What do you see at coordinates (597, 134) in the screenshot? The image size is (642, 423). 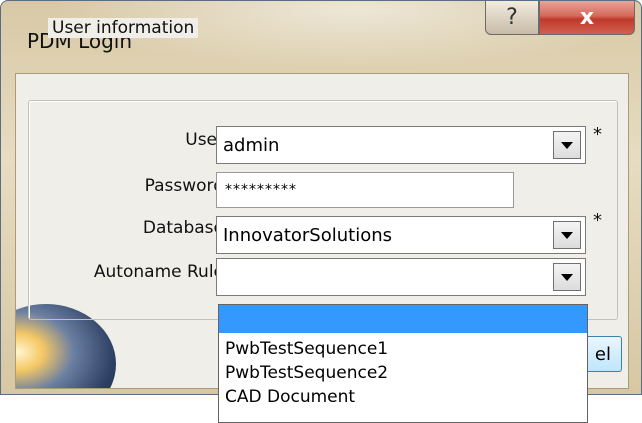 I see `user-required-marker: *` at bounding box center [597, 134].